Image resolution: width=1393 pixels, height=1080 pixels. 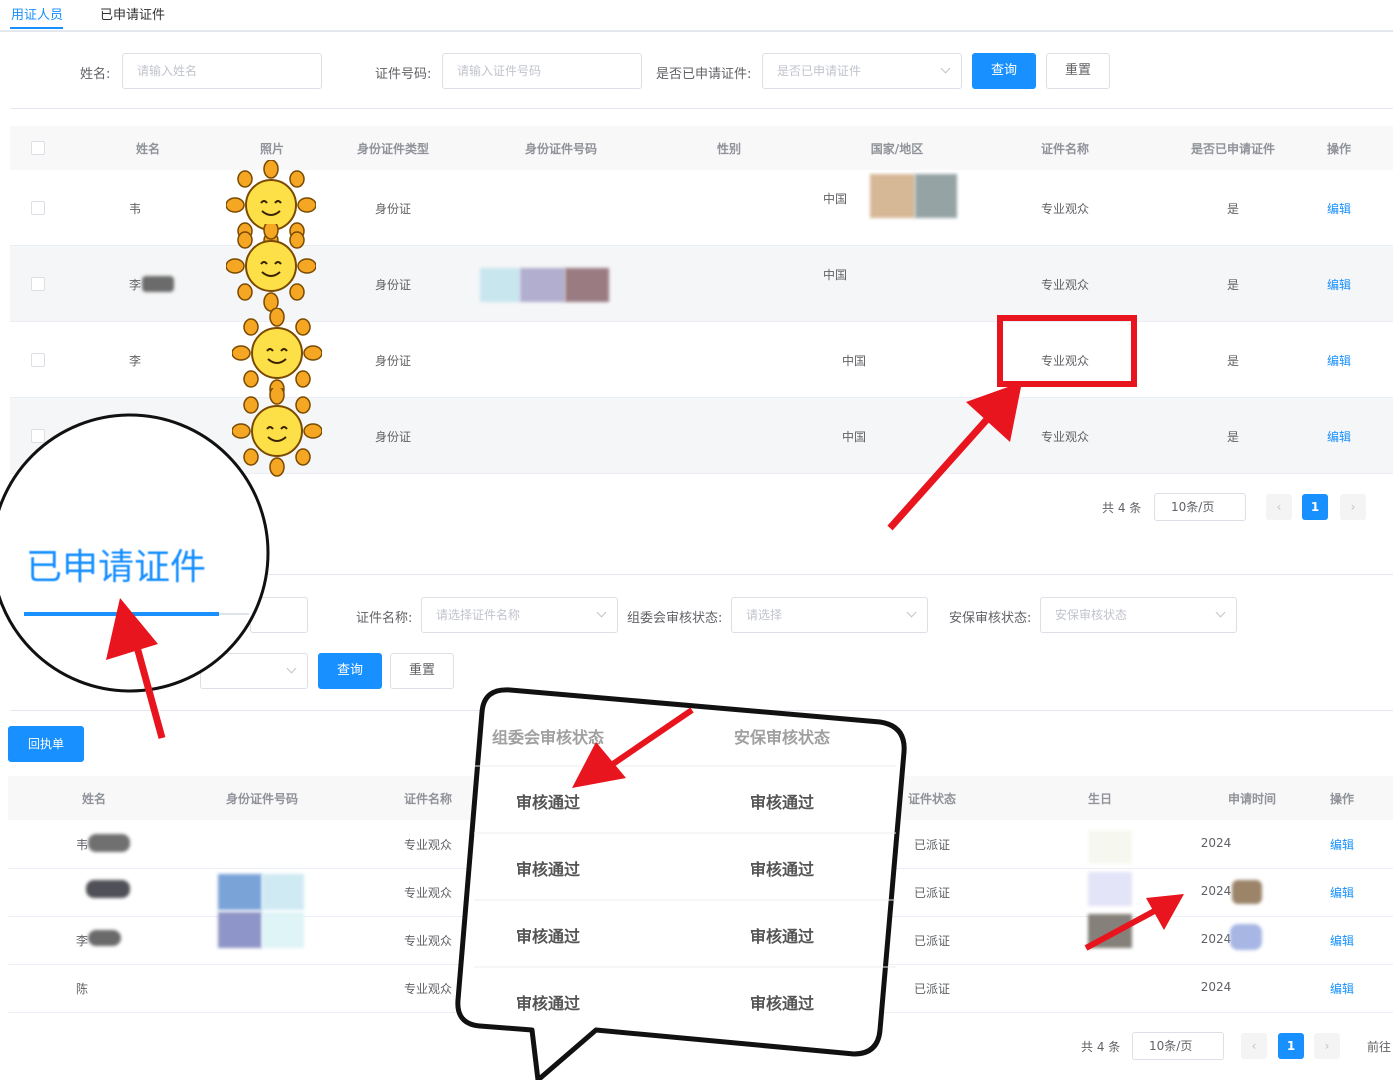 I want to click on col-birthday: 生日, so click(x=1100, y=799).